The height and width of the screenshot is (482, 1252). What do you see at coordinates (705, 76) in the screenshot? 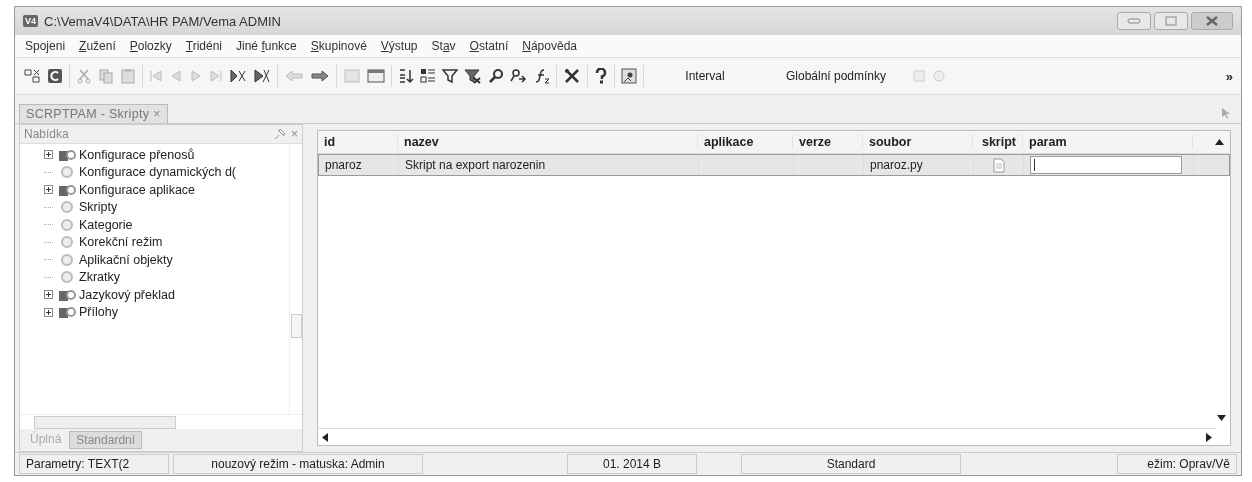
I see `toolbar-button: Interval` at bounding box center [705, 76].